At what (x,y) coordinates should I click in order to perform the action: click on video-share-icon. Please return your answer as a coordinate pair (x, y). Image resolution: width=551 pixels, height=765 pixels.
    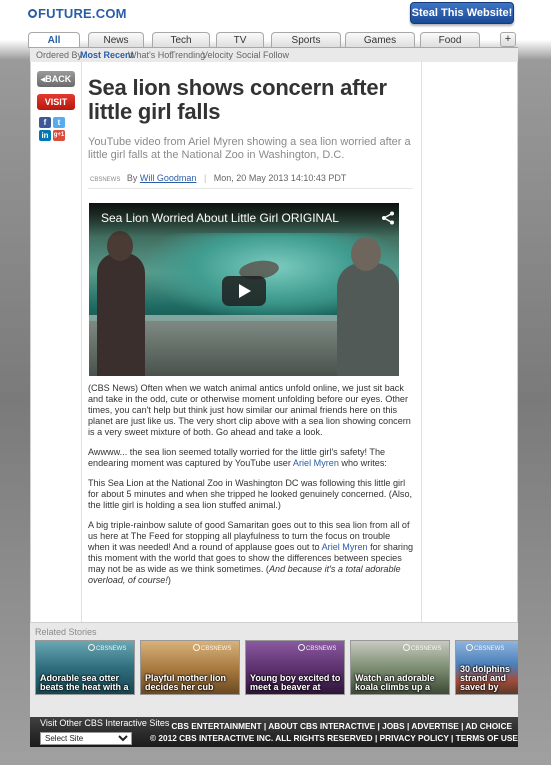
    Looking at the image, I should click on (388, 218).